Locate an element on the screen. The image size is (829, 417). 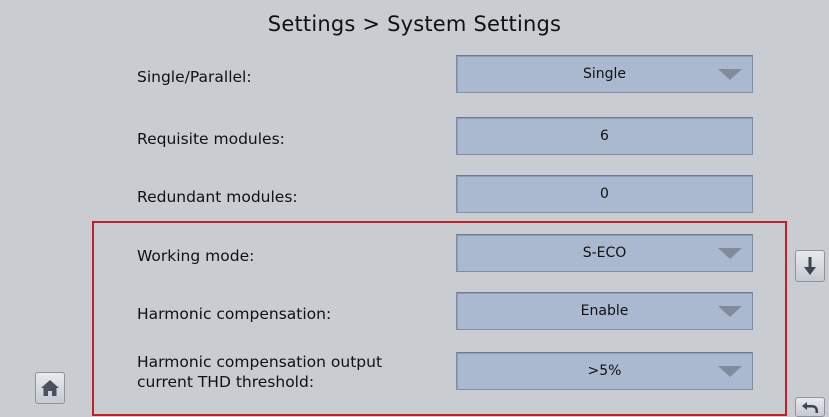
redundant-modules-label: Redundant modules: is located at coordinates (217, 197).